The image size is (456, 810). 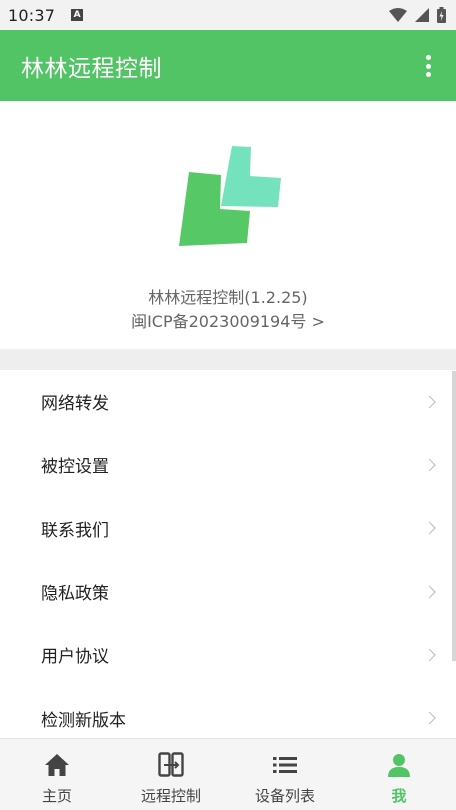 What do you see at coordinates (57, 765) in the screenshot?
I see `home-icon` at bounding box center [57, 765].